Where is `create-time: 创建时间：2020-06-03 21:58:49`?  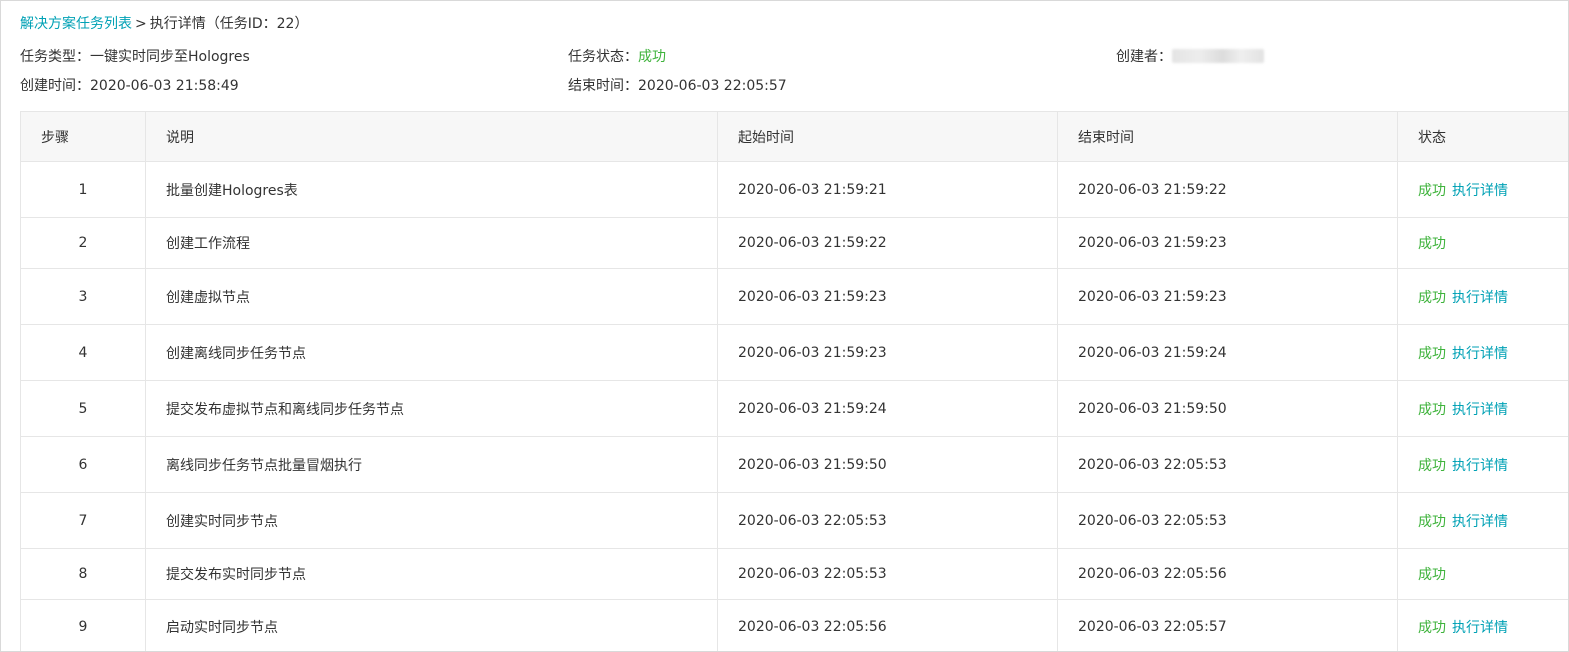
create-time: 创建时间：2020-06-03 21:58:49 is located at coordinates (129, 86).